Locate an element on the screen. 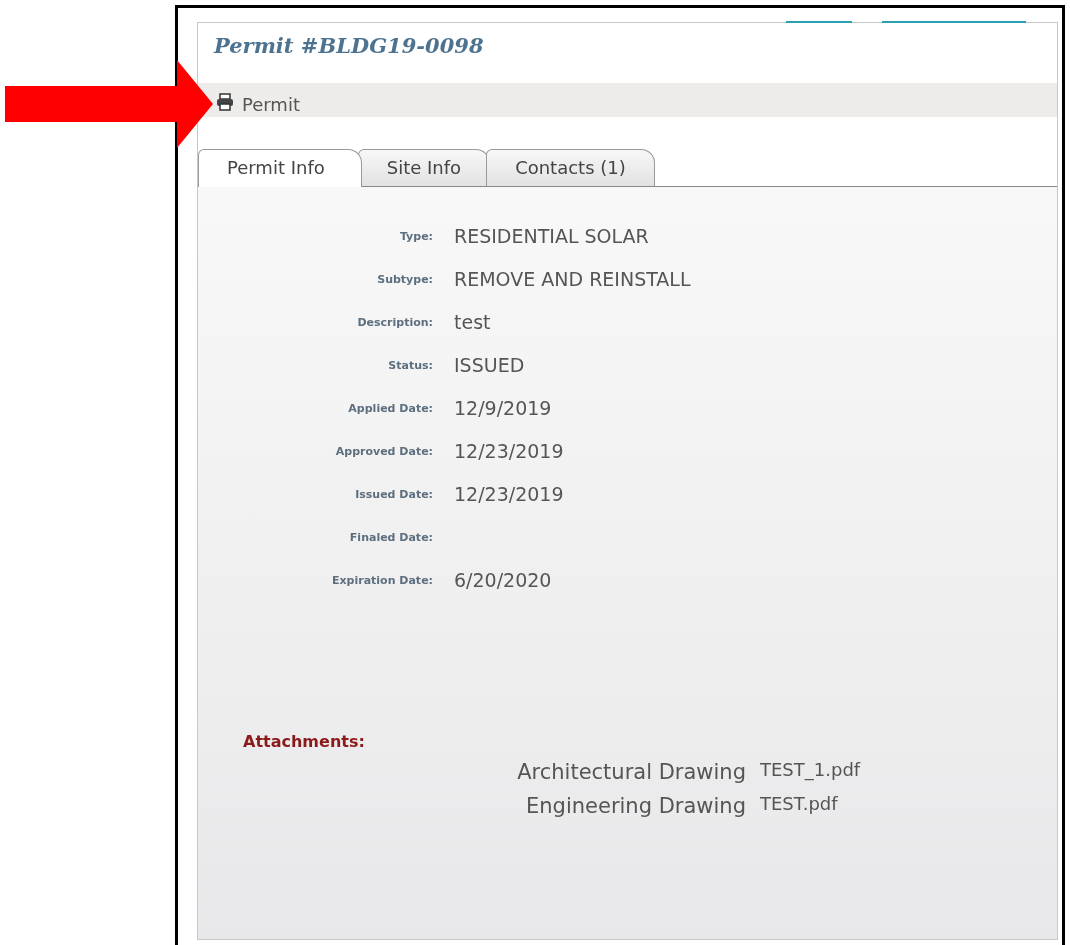 The image size is (1070, 945). field-label: Expiration Date: is located at coordinates (381, 581).